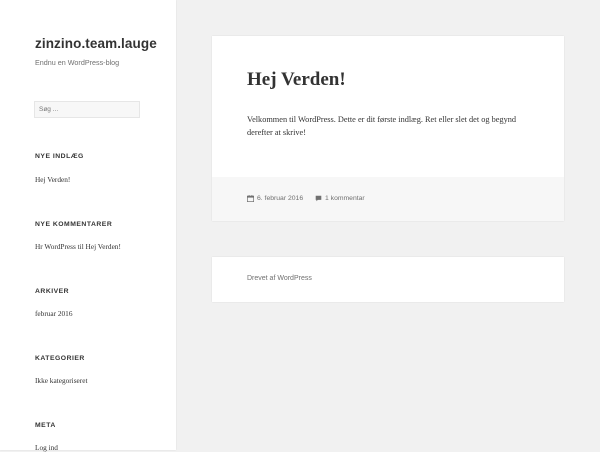  What do you see at coordinates (87, 109) in the screenshot?
I see `search-input` at bounding box center [87, 109].